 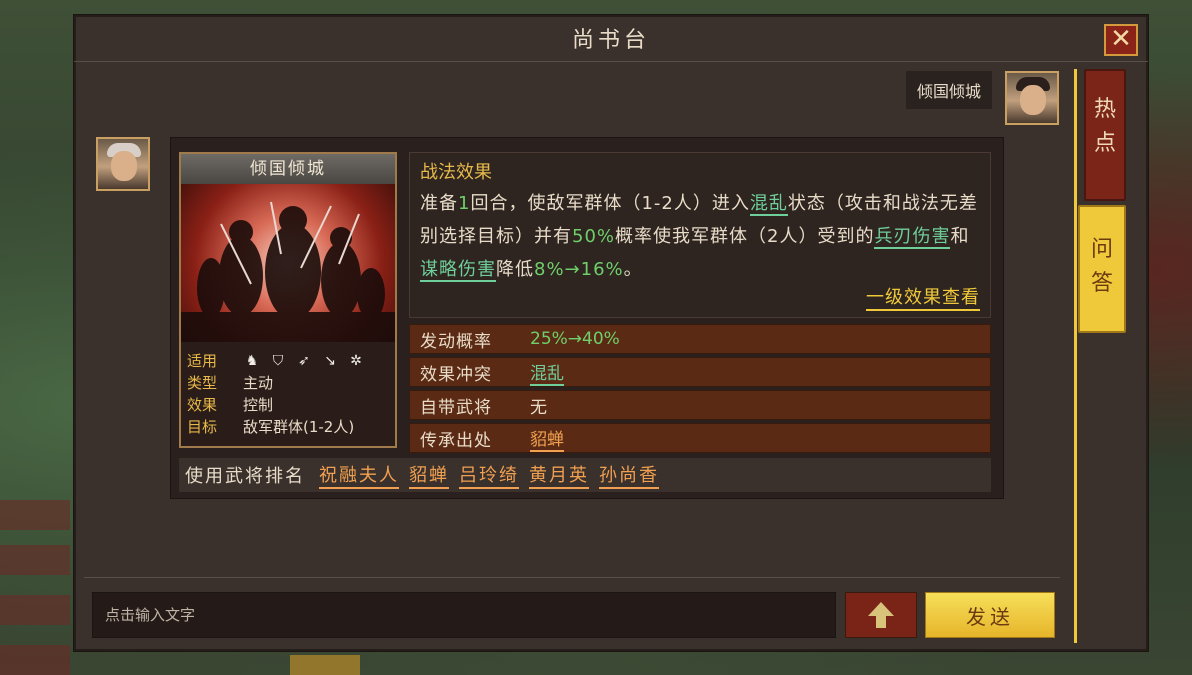 What do you see at coordinates (458, 270) in the screenshot?
I see `strategy-damage-link: 谋略伤害` at bounding box center [458, 270].